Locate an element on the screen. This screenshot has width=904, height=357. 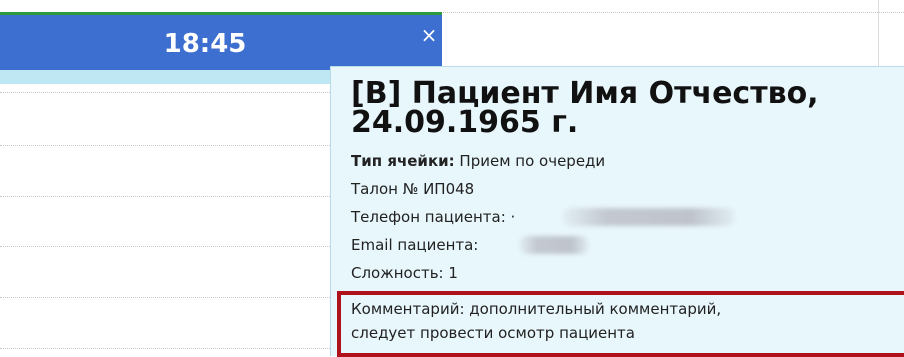
cell-type-line: Тип ячейки: Прием по очереди is located at coordinates (478, 161).